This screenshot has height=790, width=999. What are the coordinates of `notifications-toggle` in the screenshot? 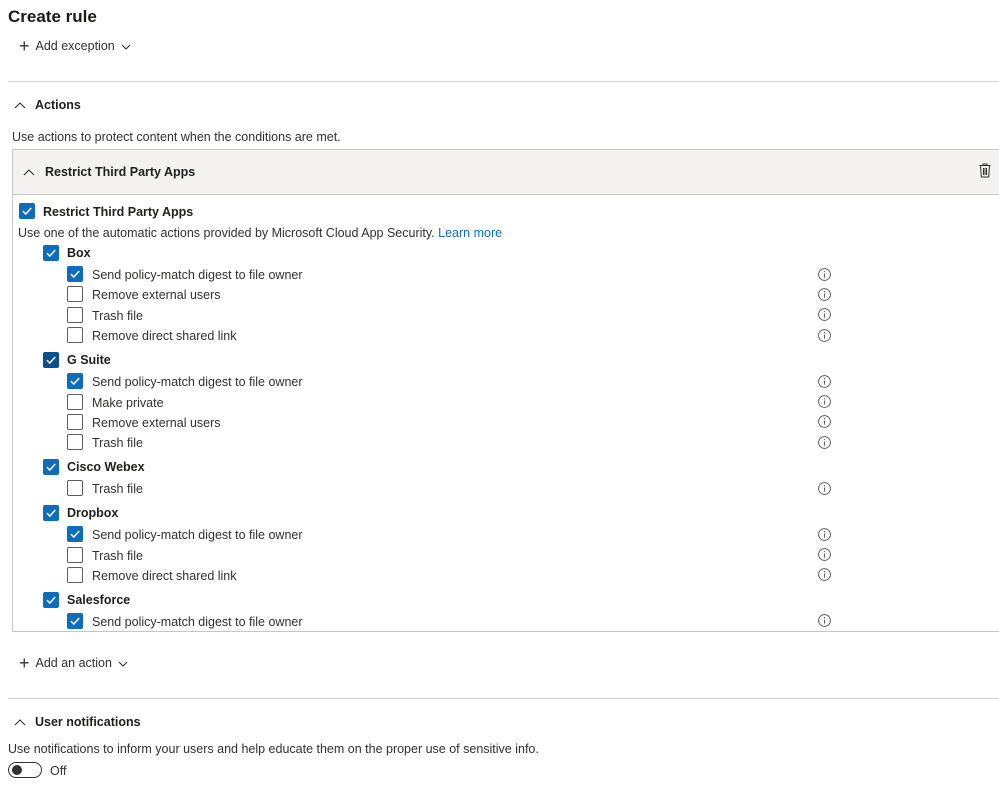 It's located at (25, 770).